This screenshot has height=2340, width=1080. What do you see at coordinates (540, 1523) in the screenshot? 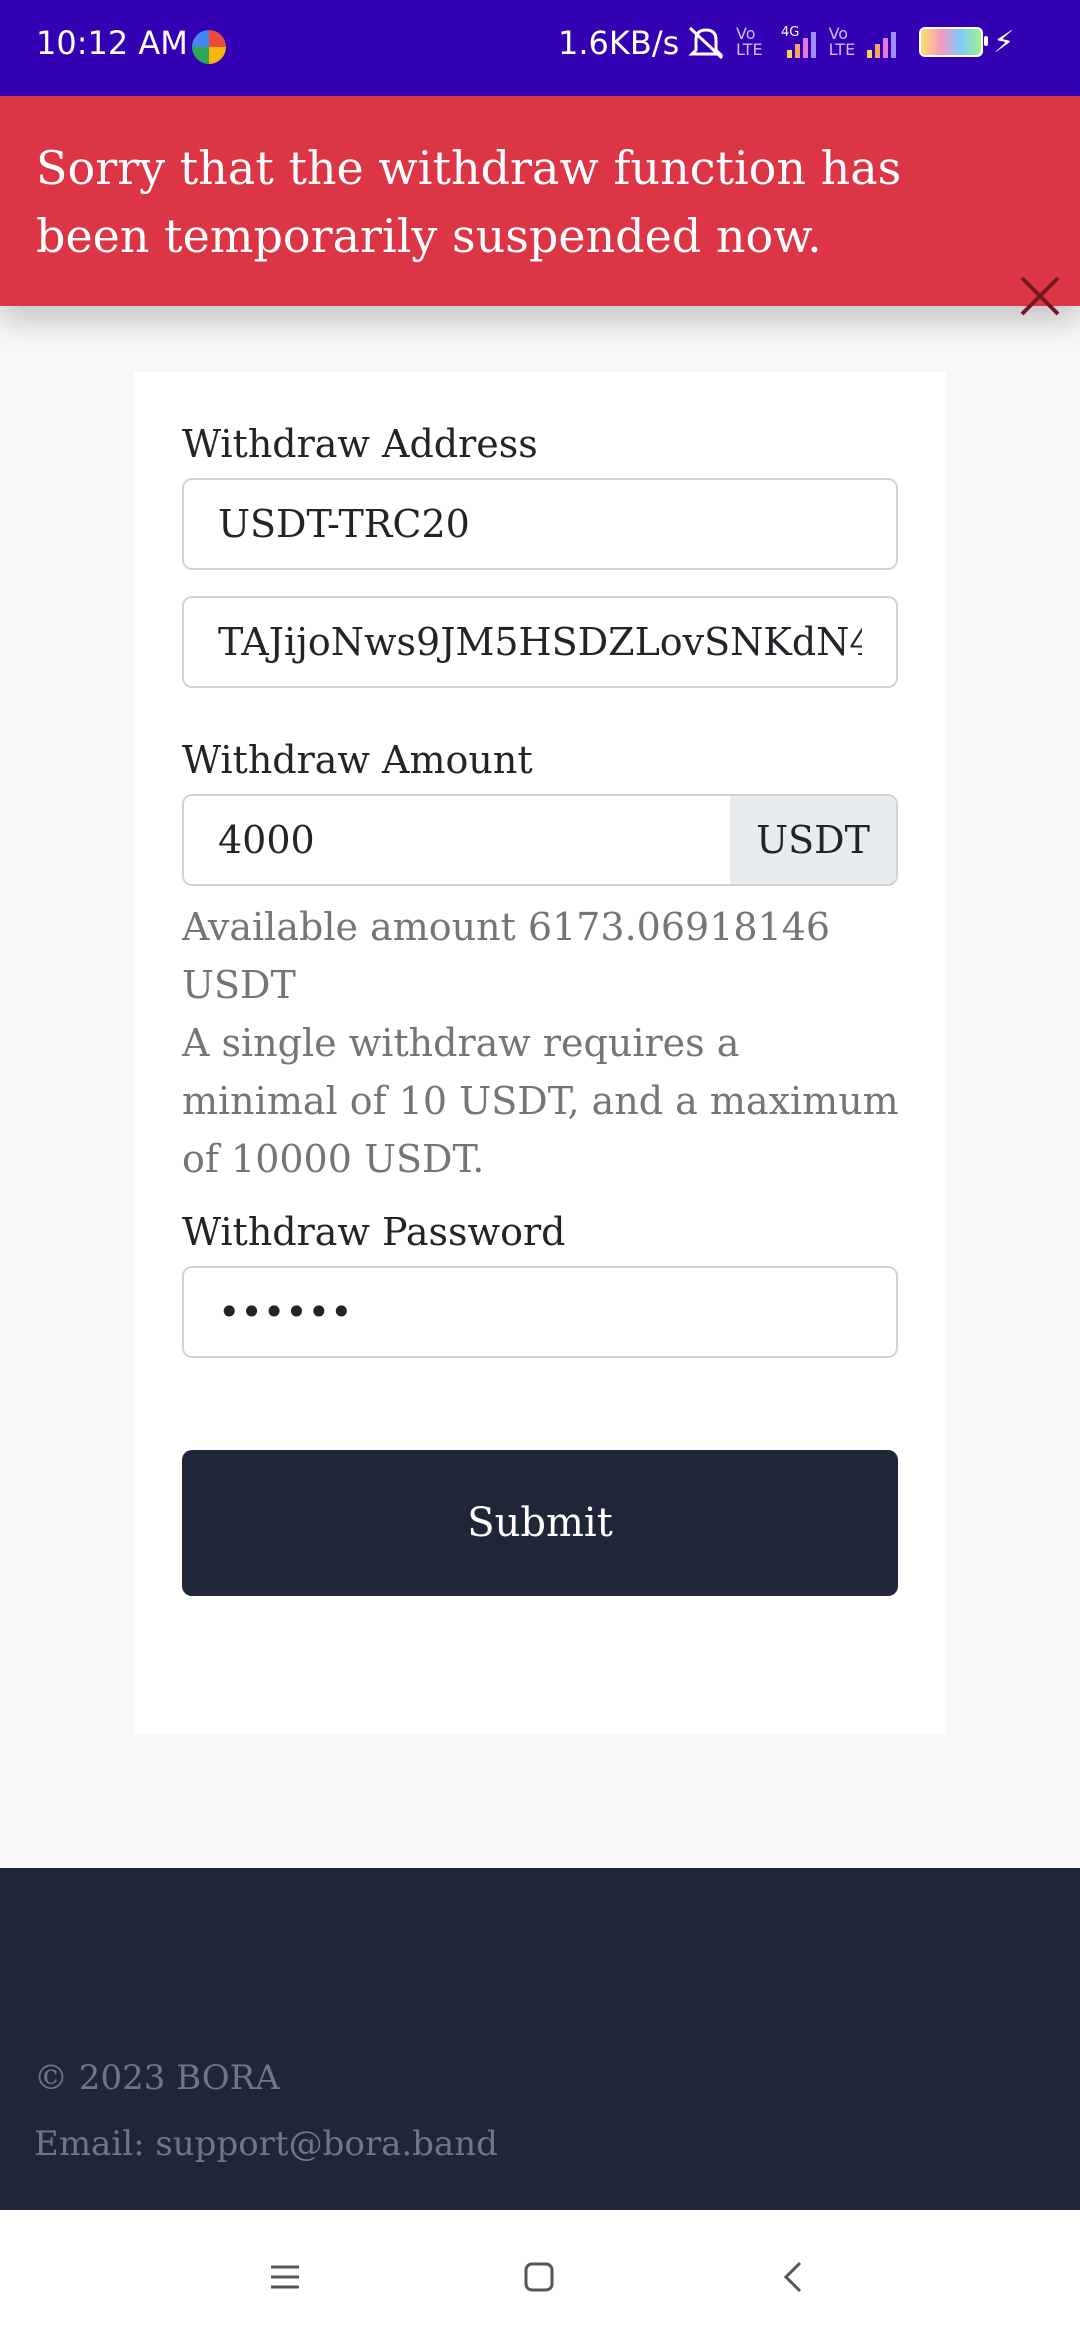
I see `submit-button: Submit` at bounding box center [540, 1523].